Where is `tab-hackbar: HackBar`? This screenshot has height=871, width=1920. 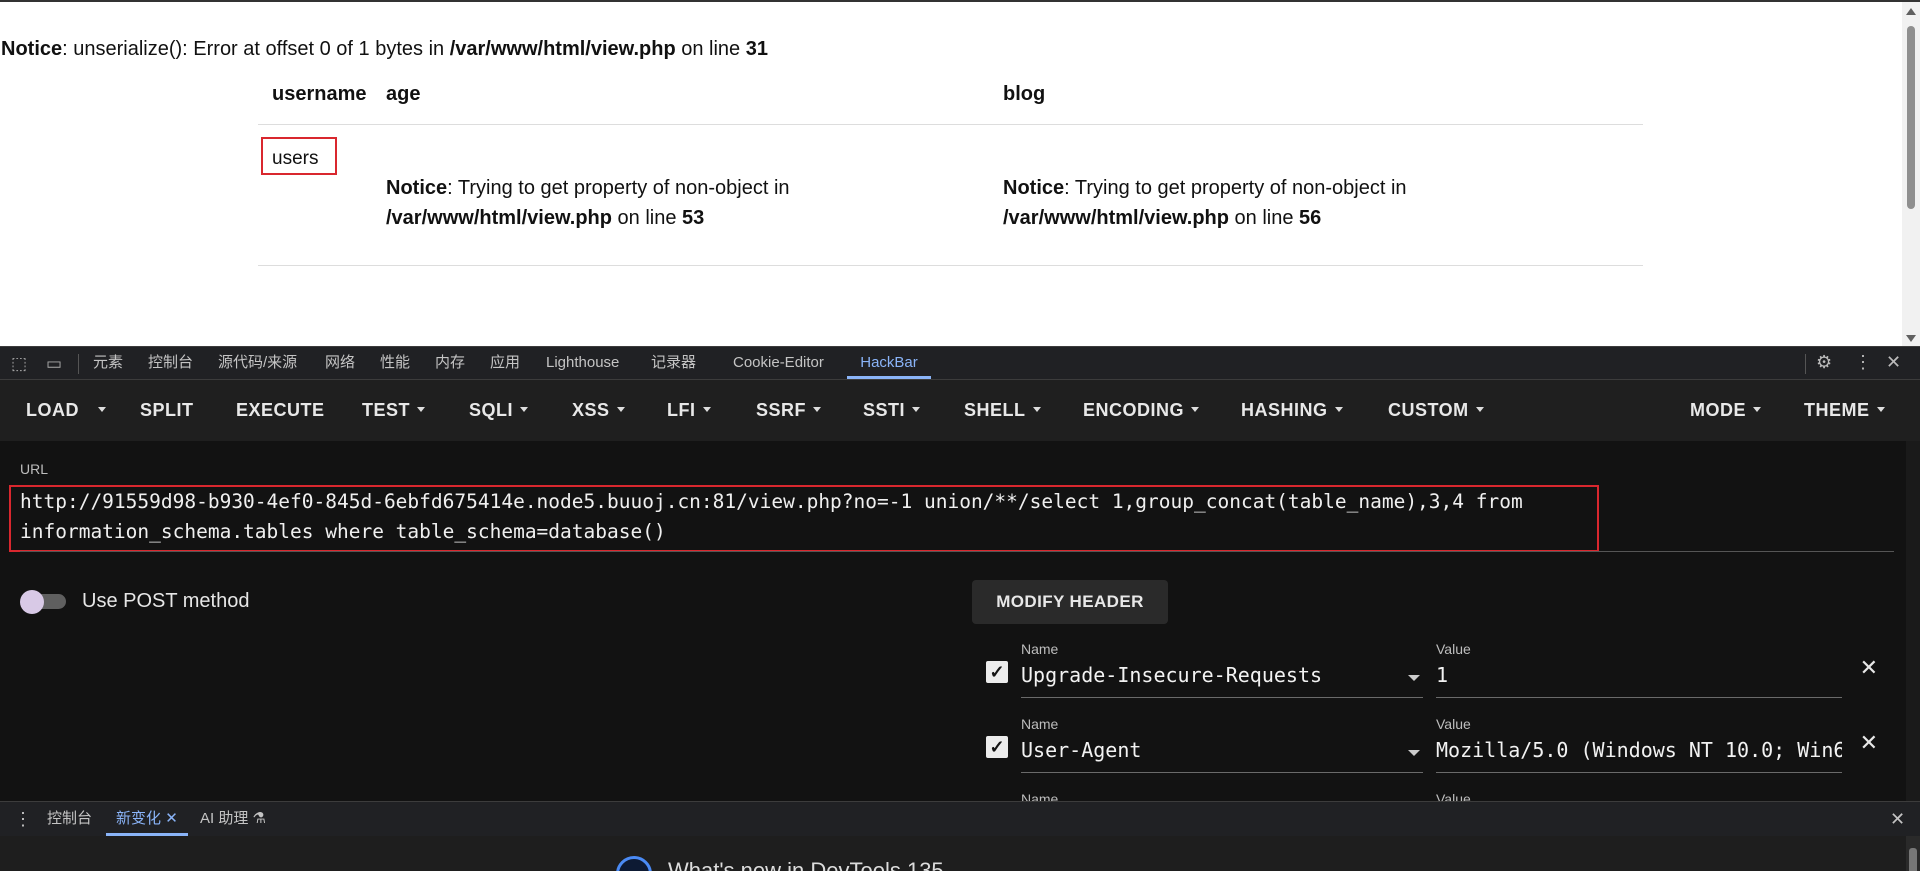 tab-hackbar: HackBar is located at coordinates (889, 363).